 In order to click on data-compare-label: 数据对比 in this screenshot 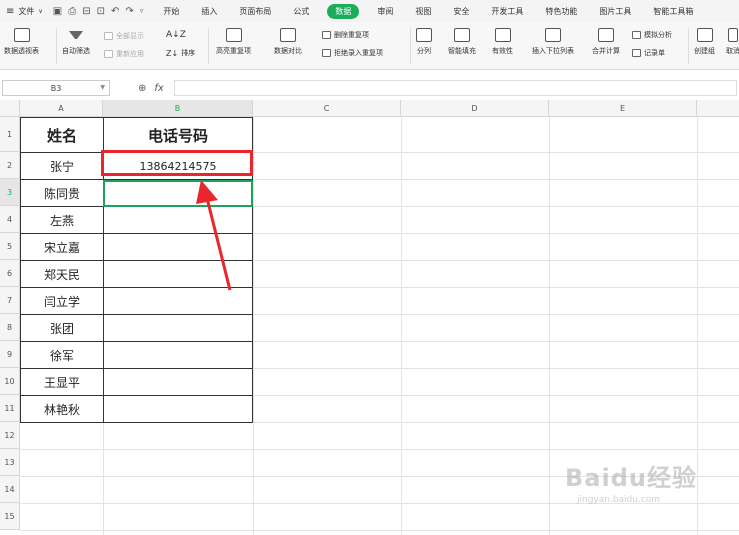, I will do `click(288, 51)`.